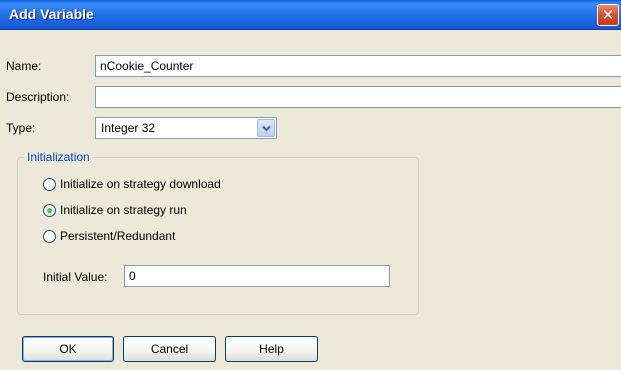  Describe the element at coordinates (51, 14) in the screenshot. I see `window-title: Add Variable` at that location.